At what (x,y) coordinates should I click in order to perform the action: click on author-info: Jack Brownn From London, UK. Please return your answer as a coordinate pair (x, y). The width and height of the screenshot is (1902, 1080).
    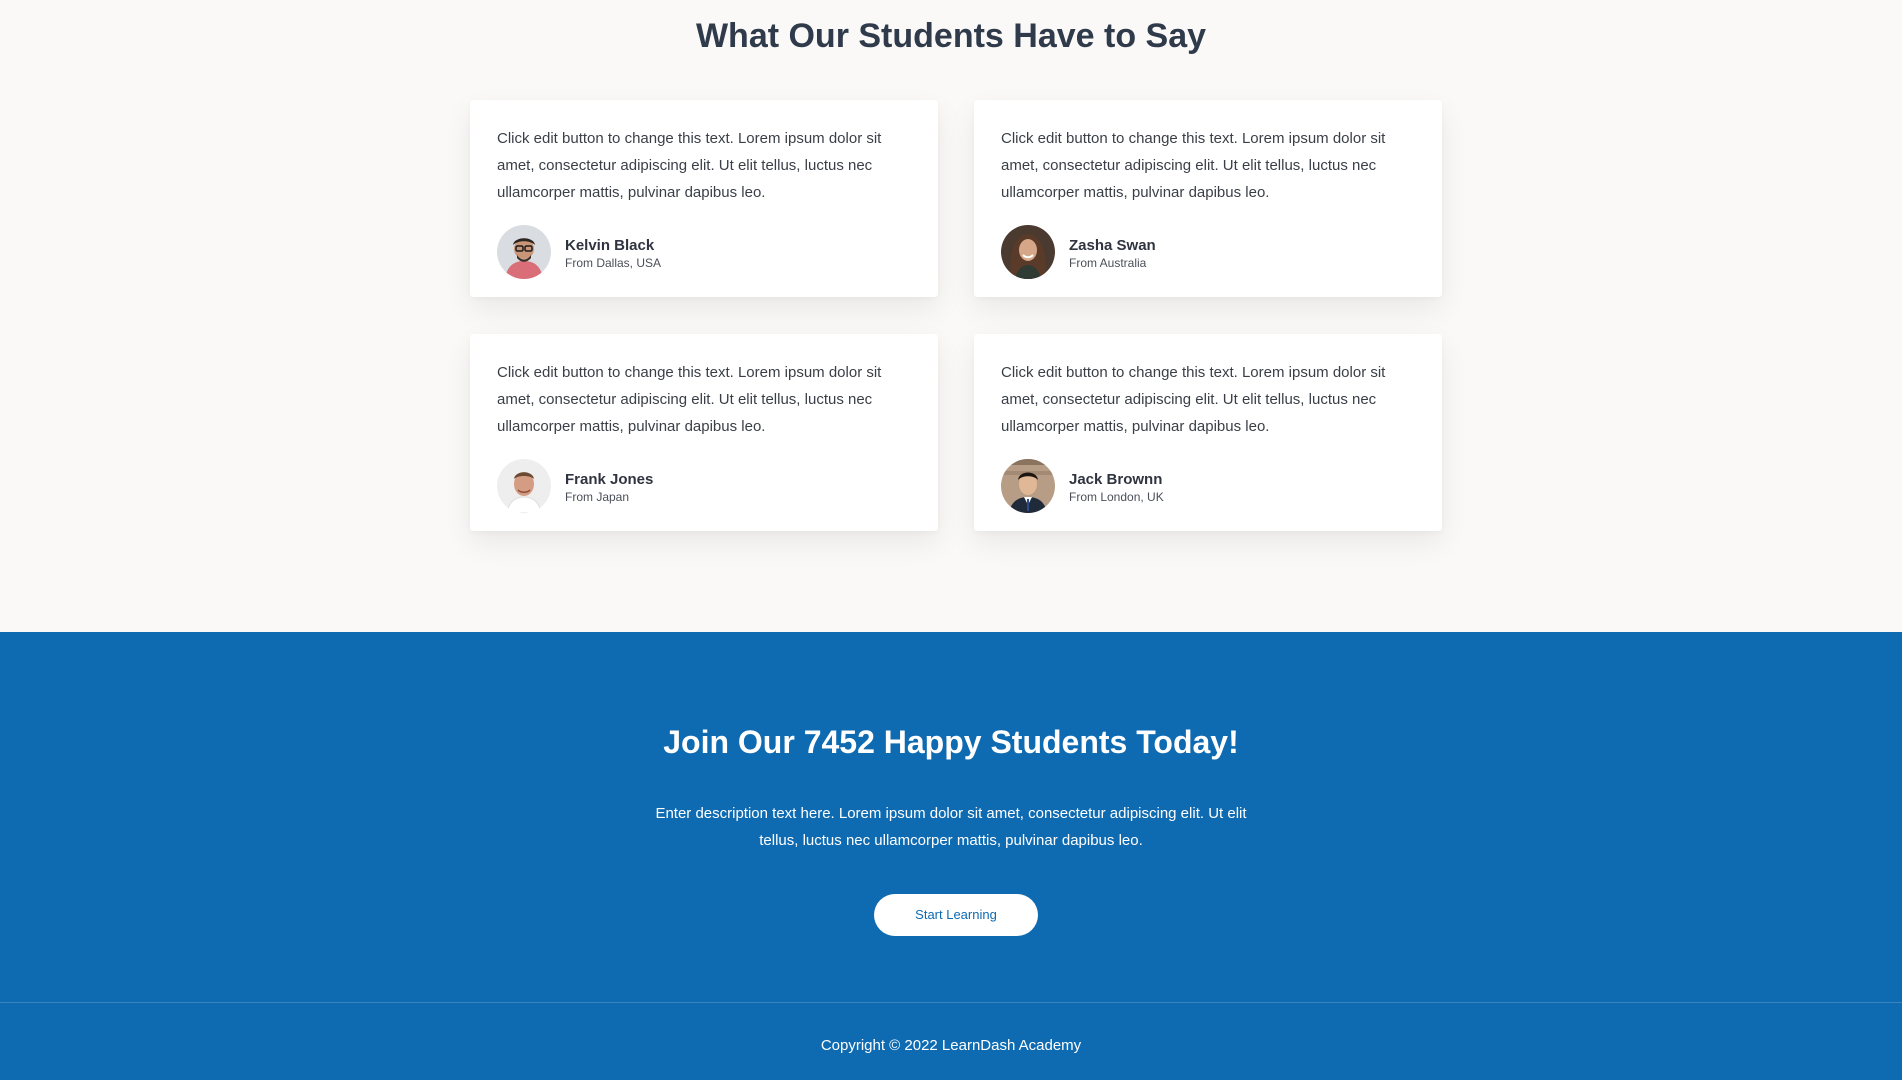
    Looking at the image, I should click on (1116, 486).